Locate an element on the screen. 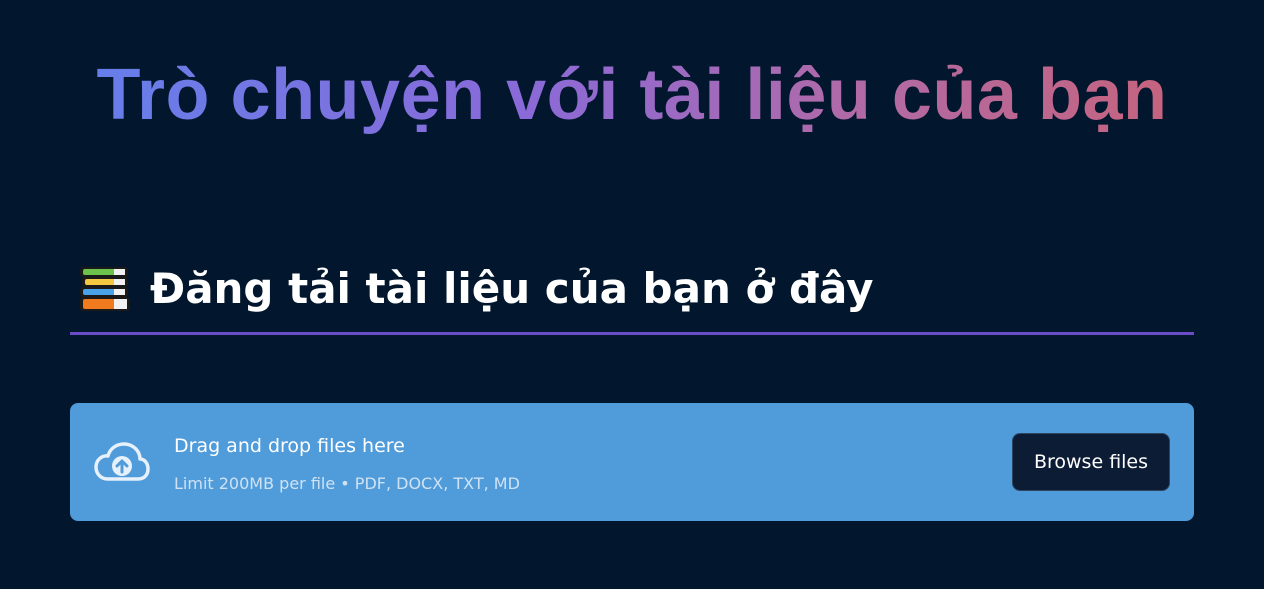 This screenshot has width=1264, height=589. cloud-upload-icon is located at coordinates (122, 461).